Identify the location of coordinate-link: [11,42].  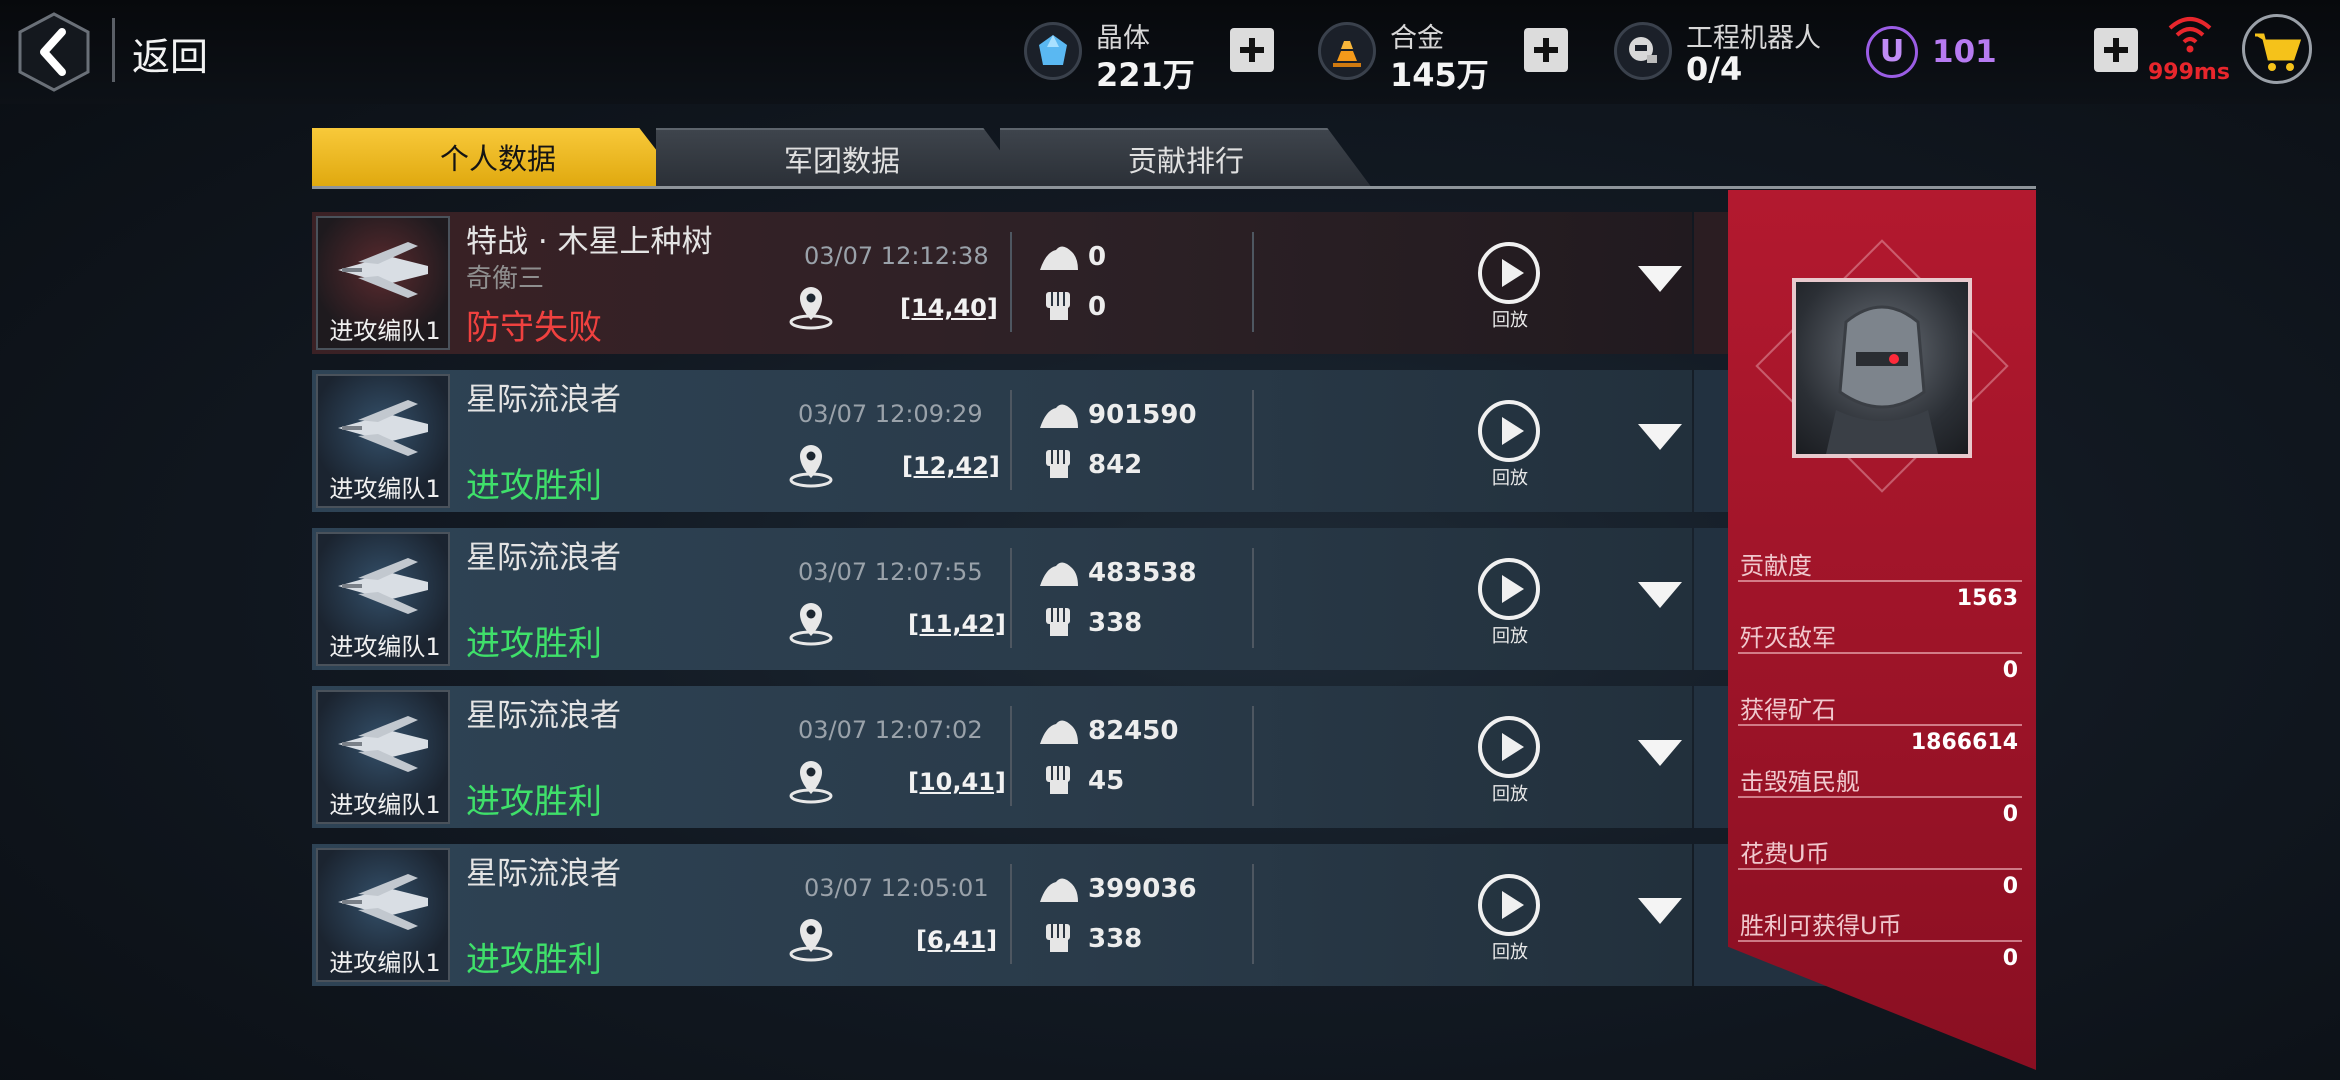
(957, 624).